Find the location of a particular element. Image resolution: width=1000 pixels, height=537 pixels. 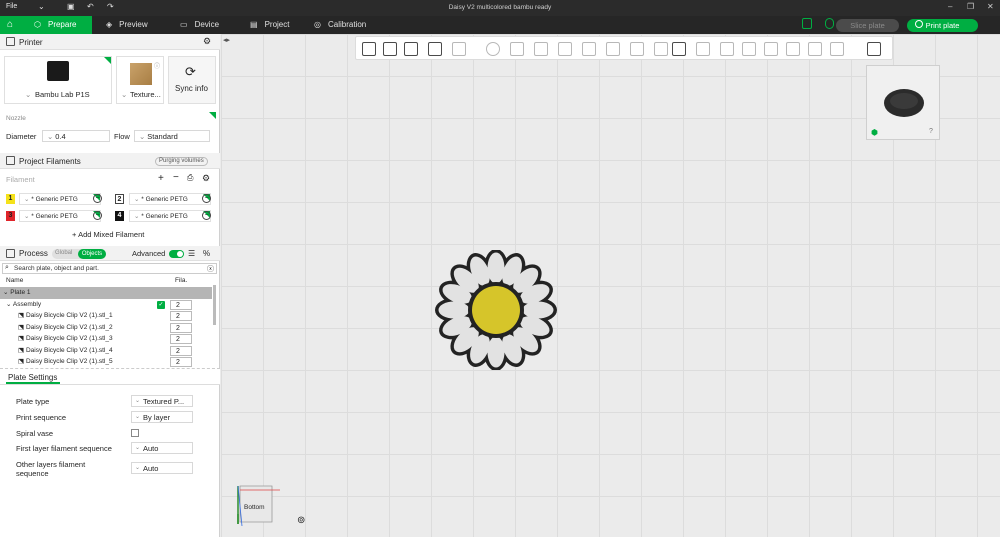

move-icon is located at coordinates (493, 49).